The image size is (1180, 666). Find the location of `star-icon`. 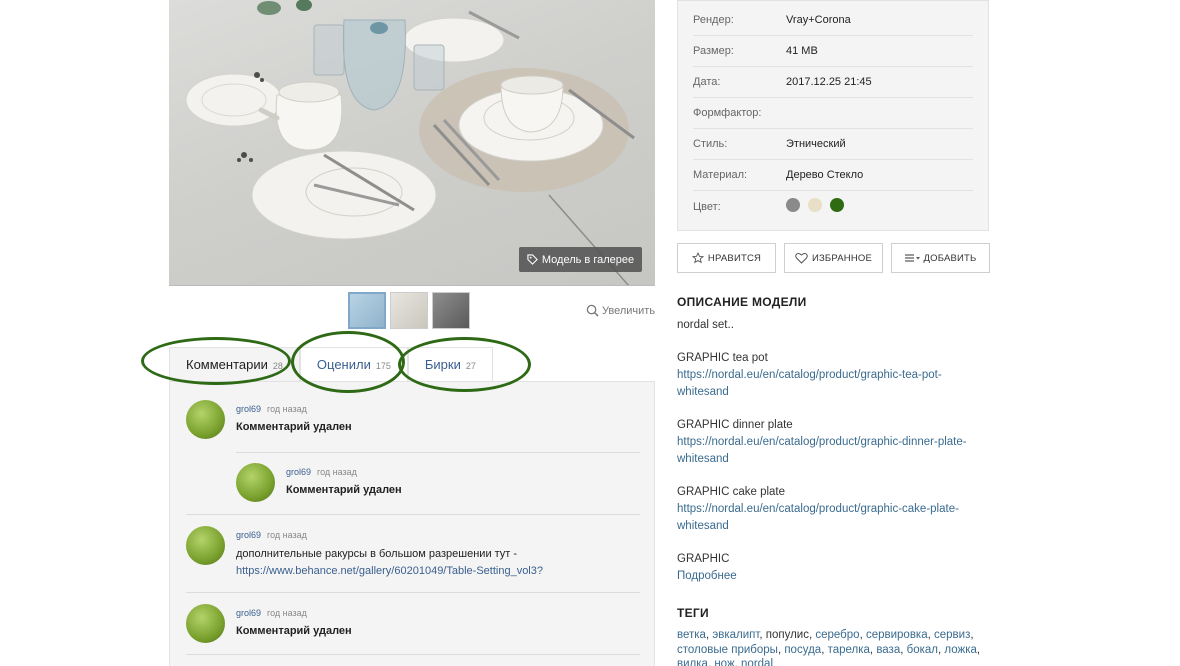

star-icon is located at coordinates (697, 258).